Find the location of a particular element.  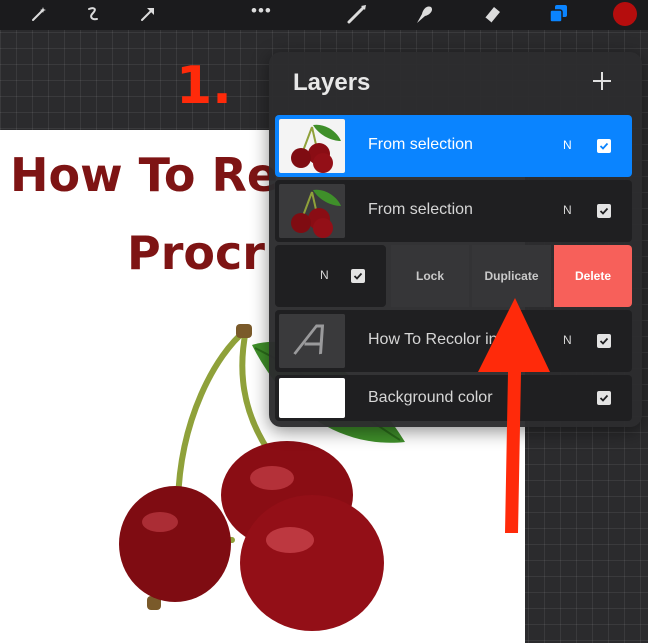

swiped-layer-content: N is located at coordinates (330, 276).